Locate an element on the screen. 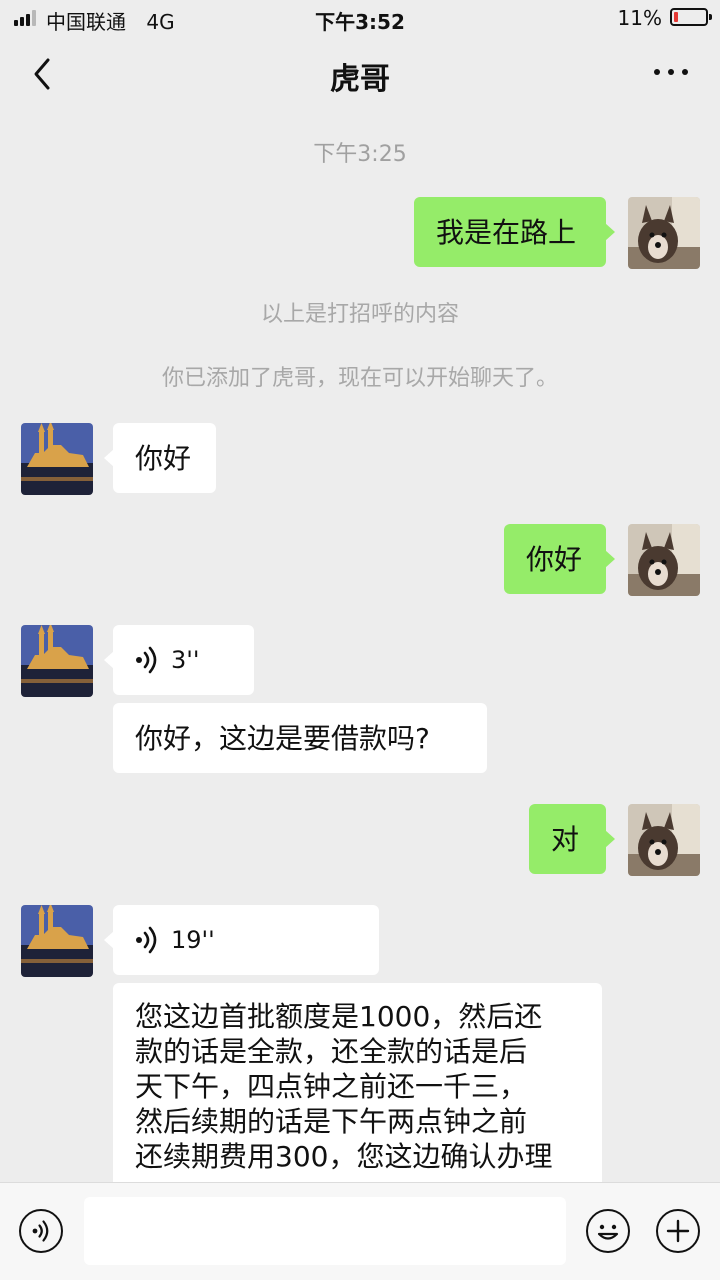 This screenshot has width=720, height=1280. battery-icon is located at coordinates (691, 17).